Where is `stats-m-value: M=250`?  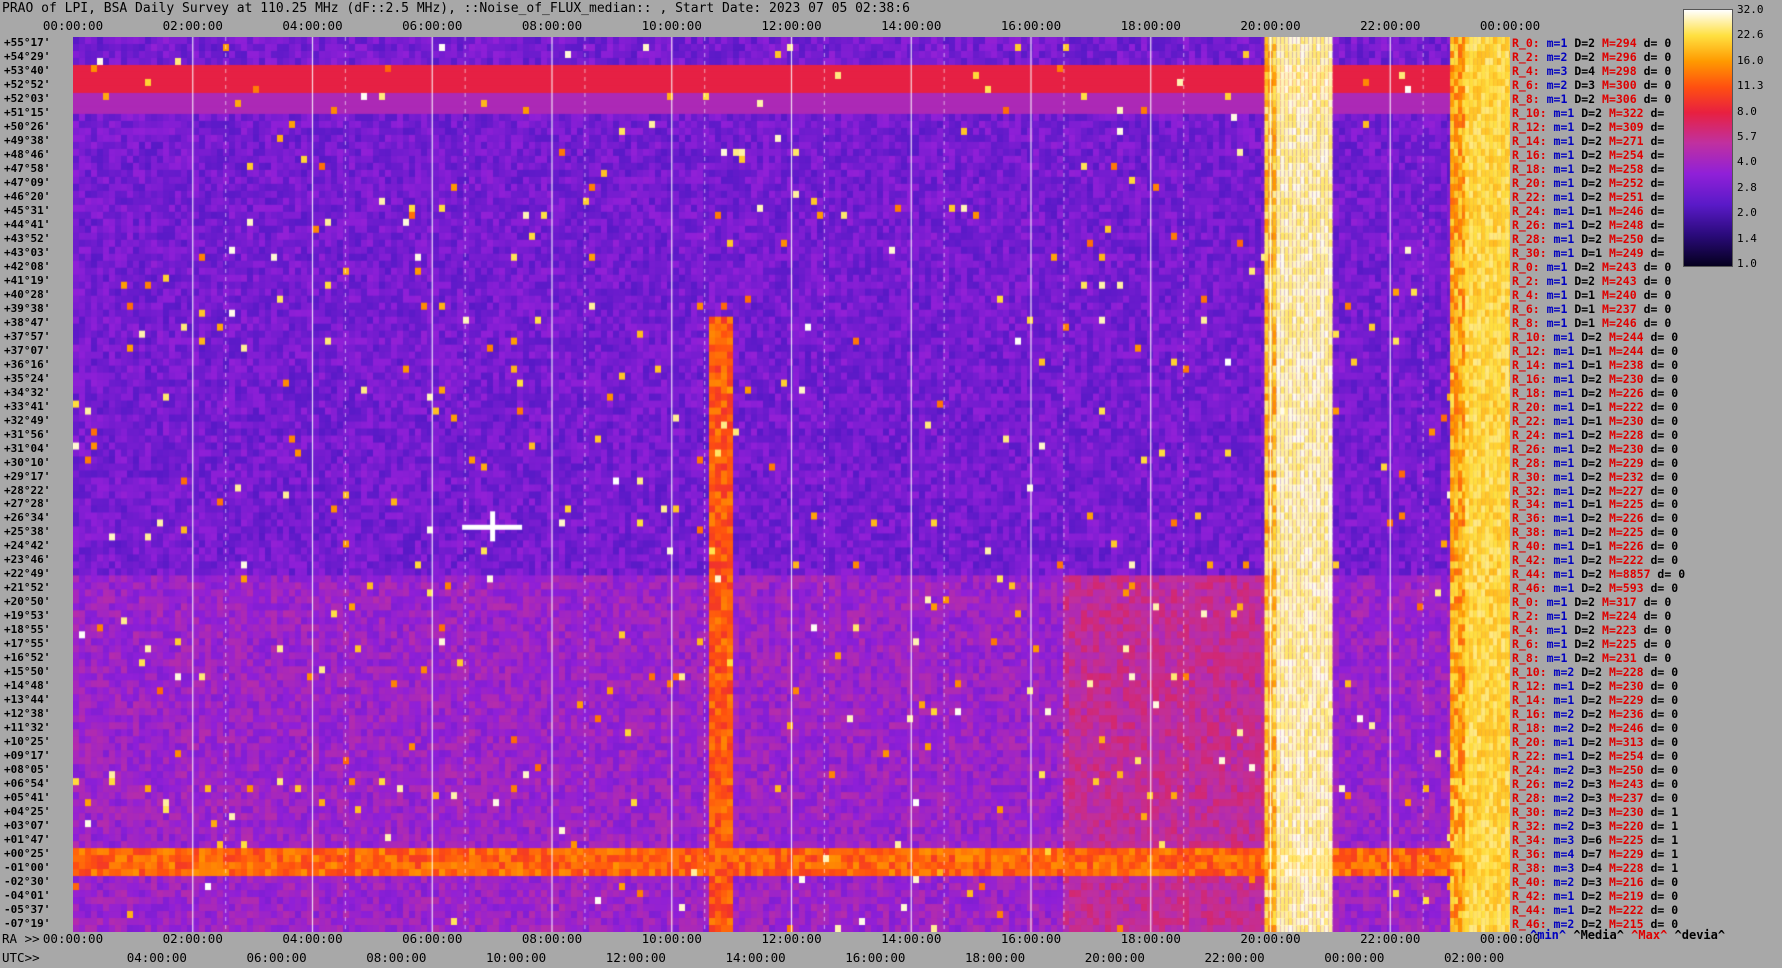
stats-m-value: M=250 is located at coordinates (1629, 770).